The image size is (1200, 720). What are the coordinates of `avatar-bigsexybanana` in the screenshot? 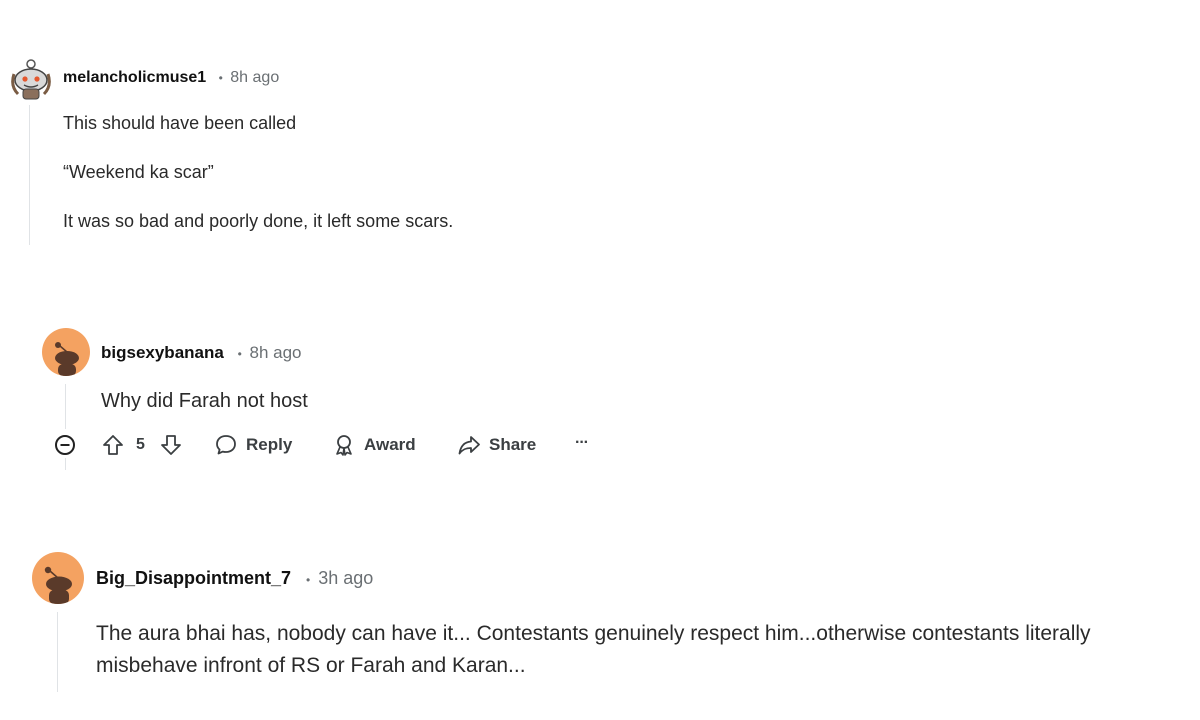 It's located at (66, 352).